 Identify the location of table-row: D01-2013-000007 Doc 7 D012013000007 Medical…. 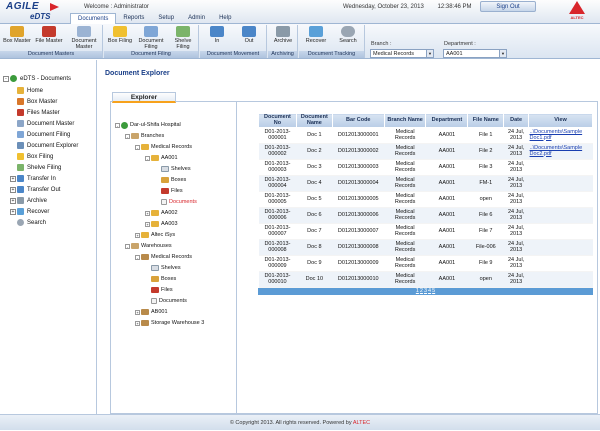
(425, 231).